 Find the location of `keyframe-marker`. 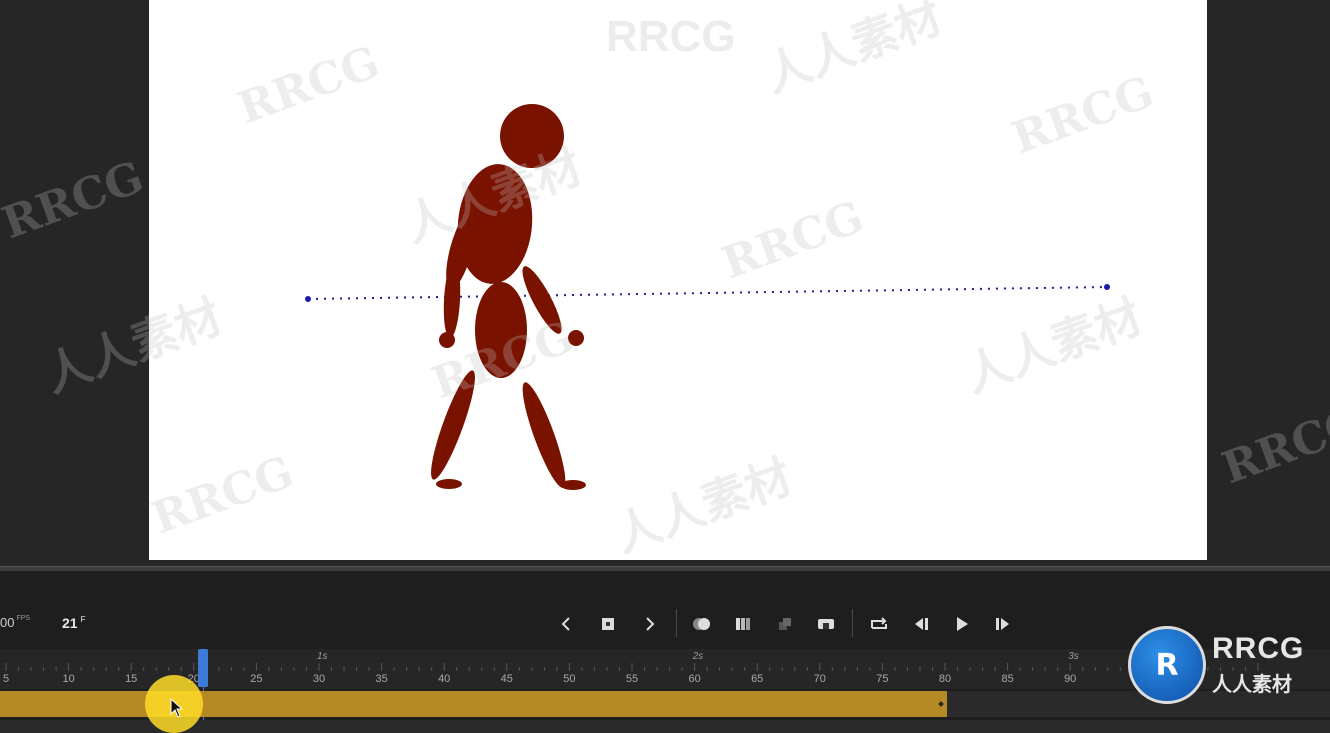

keyframe-marker is located at coordinates (941, 704).